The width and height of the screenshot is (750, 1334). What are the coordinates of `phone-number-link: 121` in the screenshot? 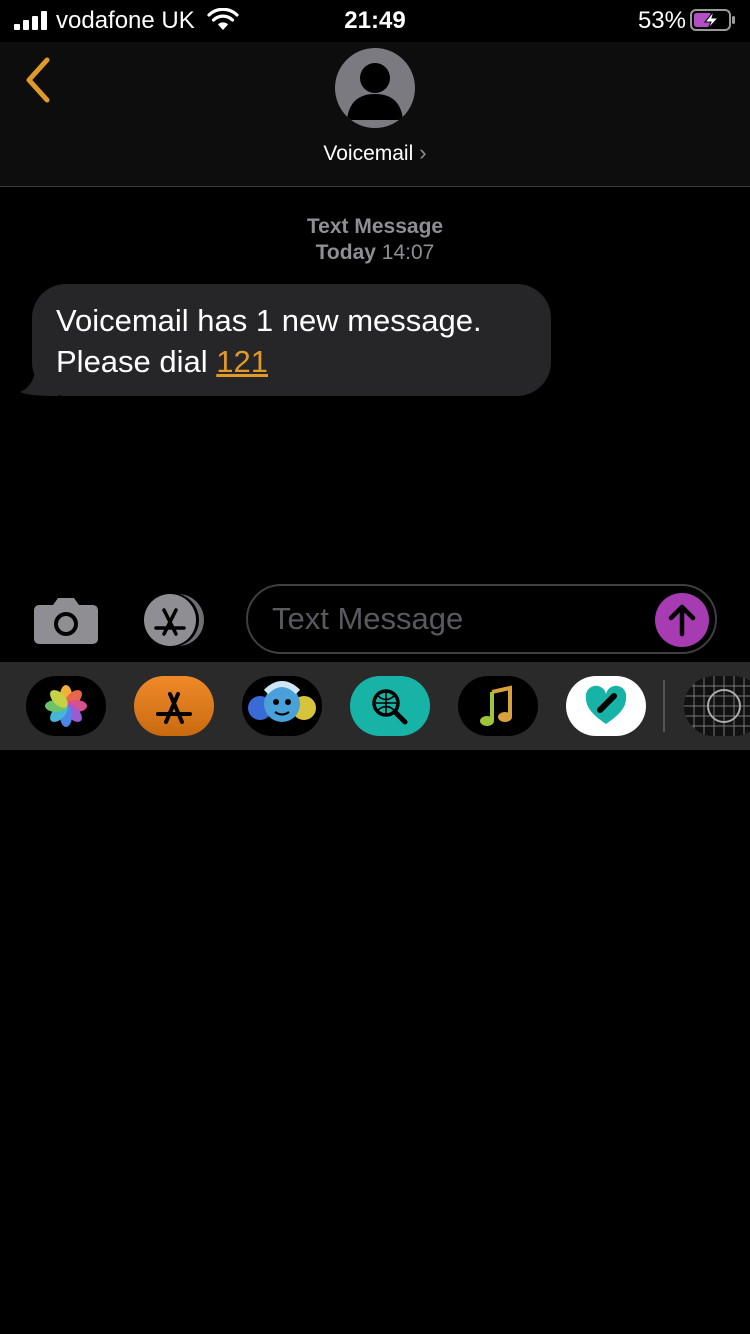 It's located at (242, 361).